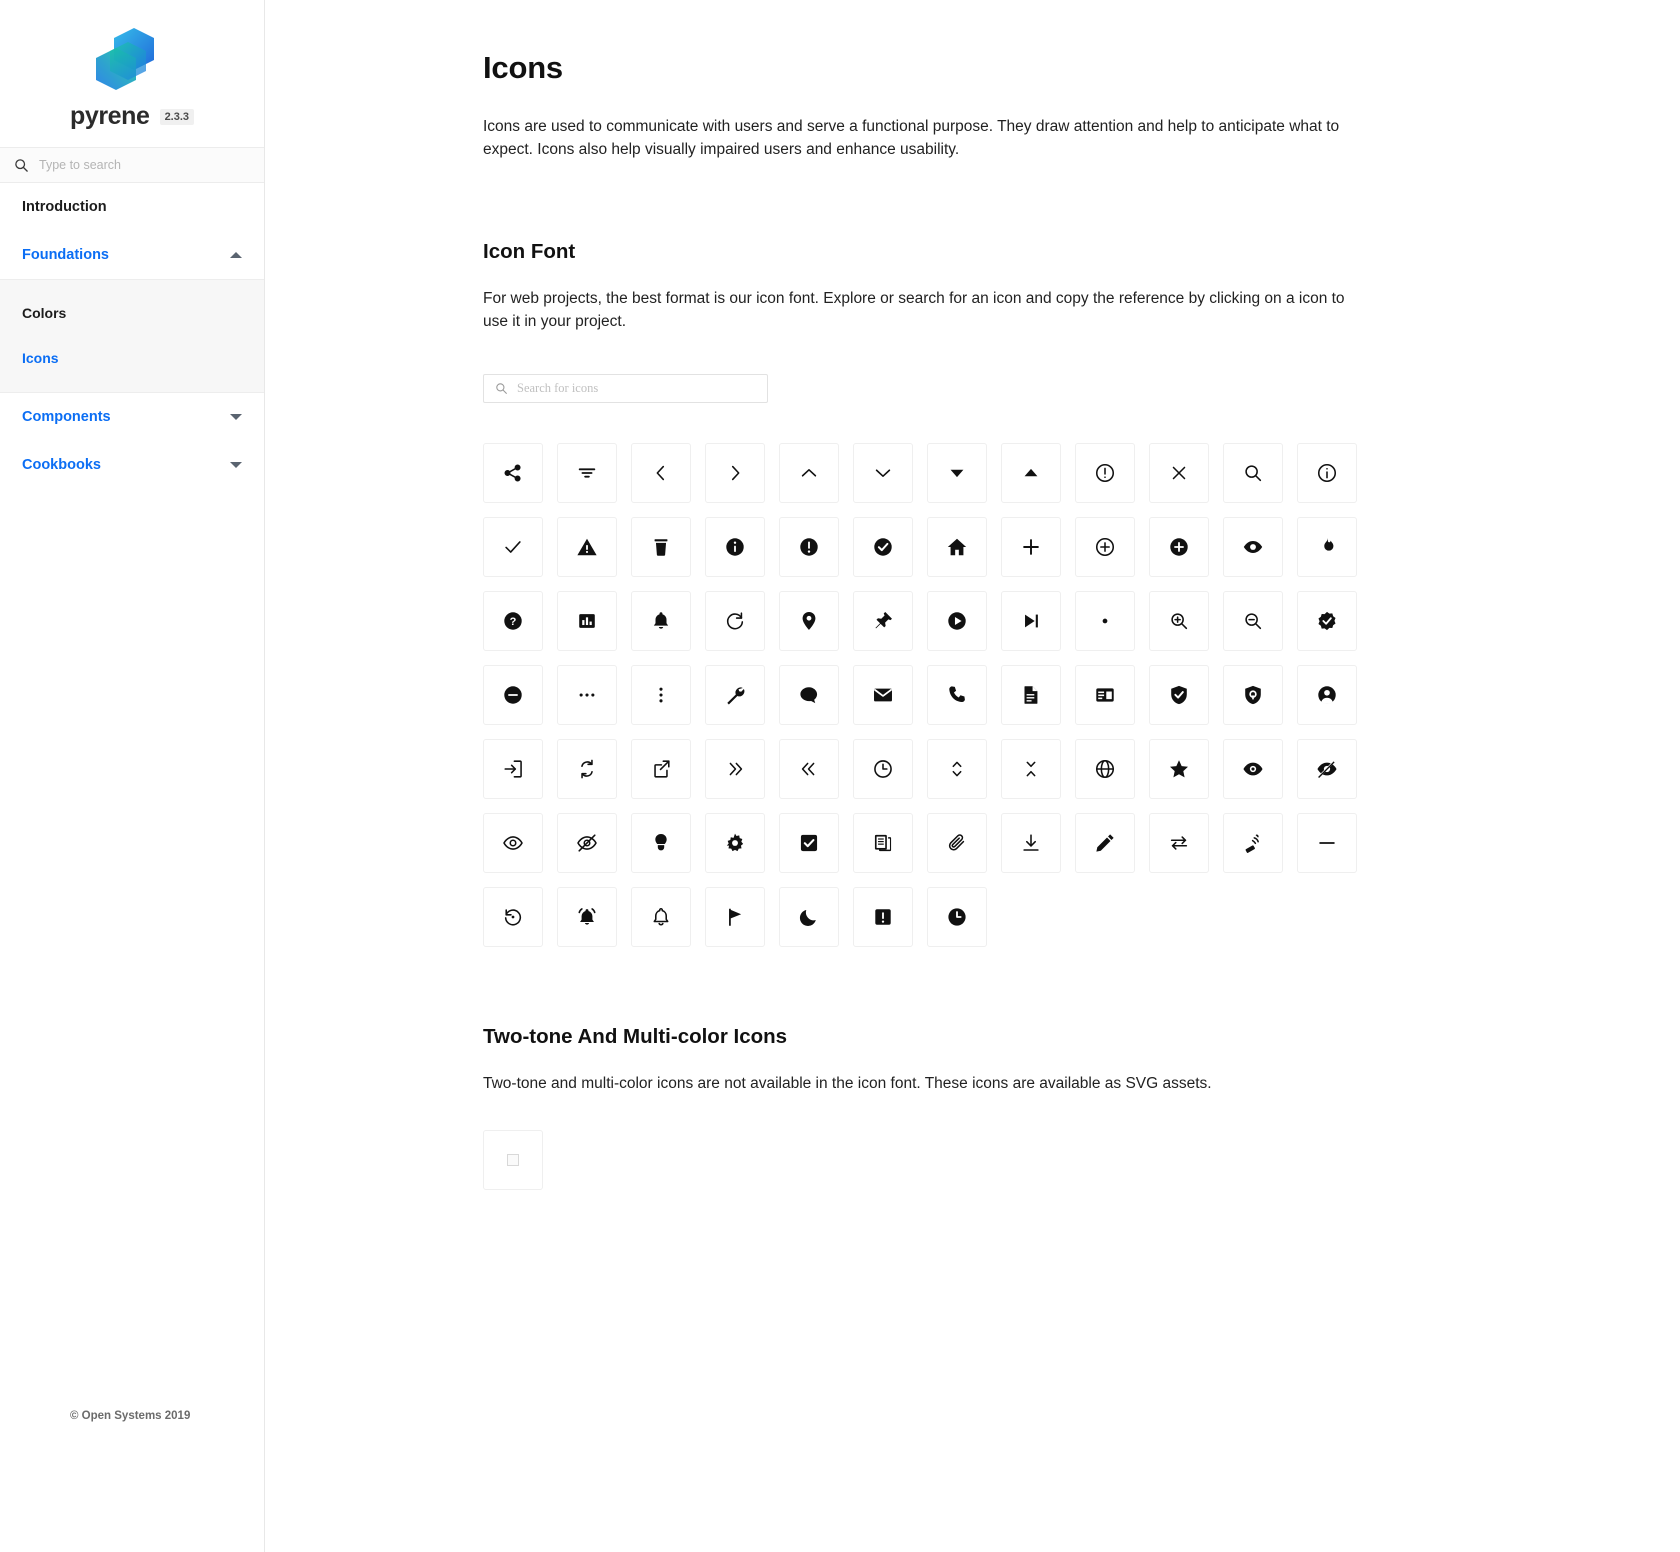 This screenshot has height=1552, width=1680. What do you see at coordinates (1253, 620) in the screenshot?
I see `icon-tile-zoom-out` at bounding box center [1253, 620].